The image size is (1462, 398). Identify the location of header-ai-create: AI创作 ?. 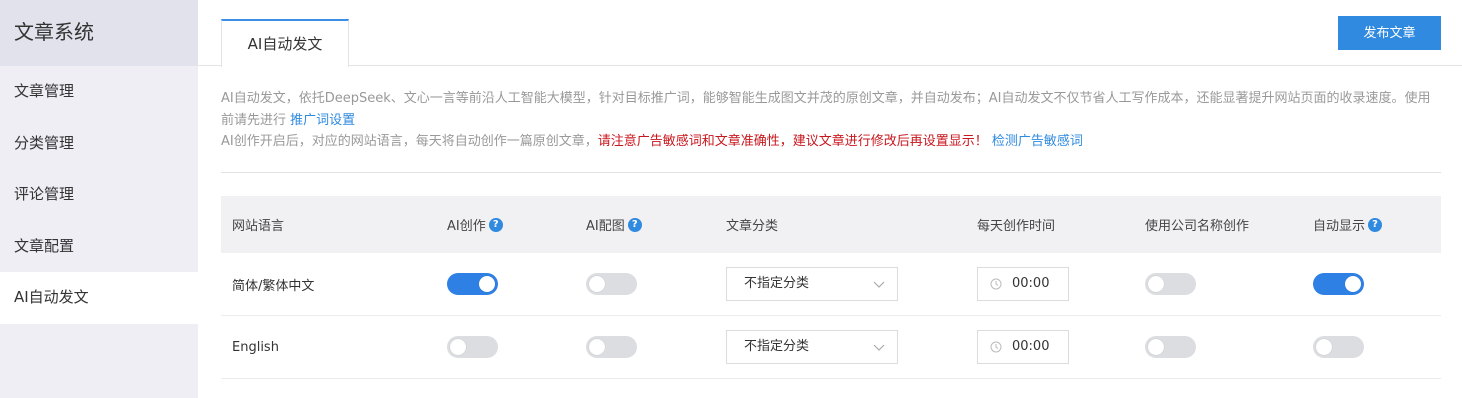
(475, 224).